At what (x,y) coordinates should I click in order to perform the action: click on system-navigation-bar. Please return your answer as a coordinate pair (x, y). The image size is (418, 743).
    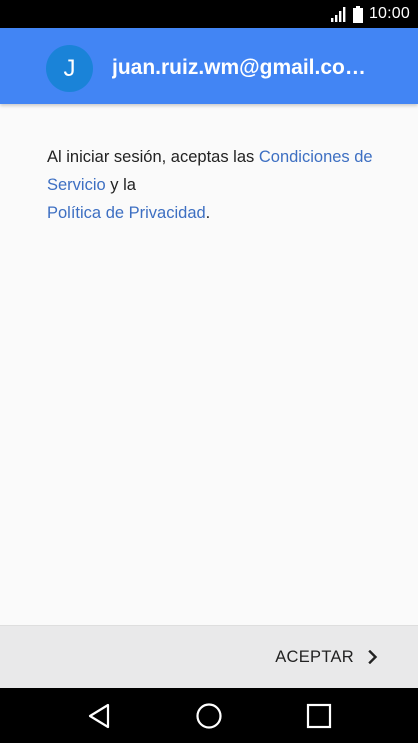
    Looking at the image, I should click on (209, 715).